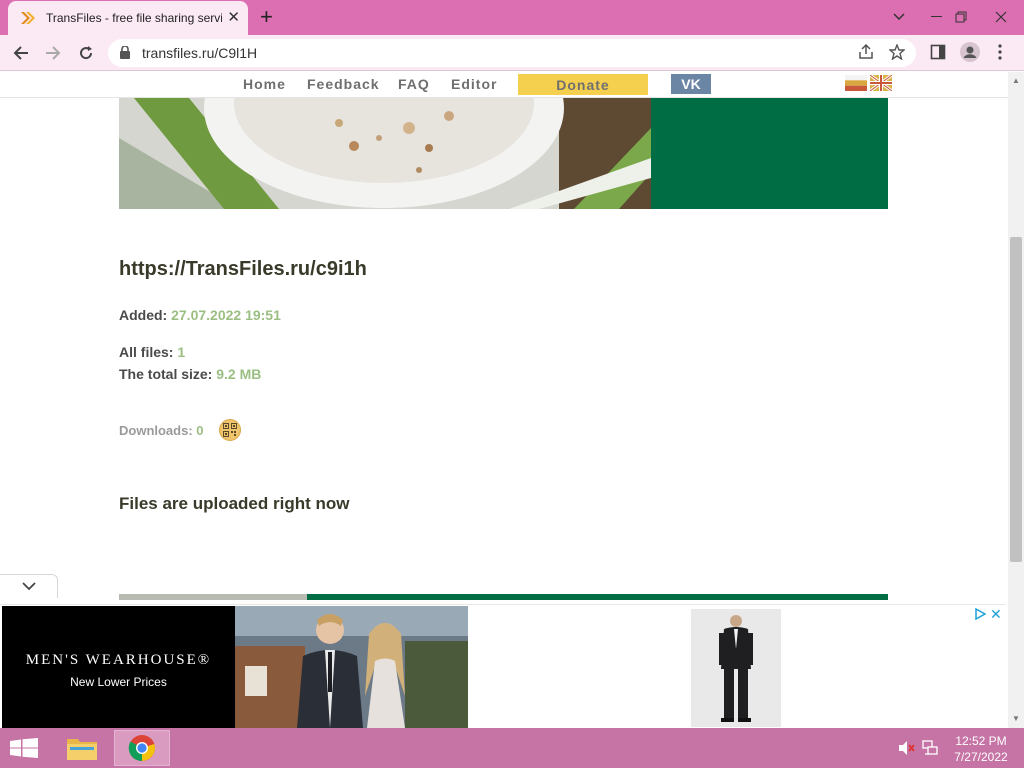 The image size is (1024, 768). I want to click on footer-banner-strip, so click(503, 597).